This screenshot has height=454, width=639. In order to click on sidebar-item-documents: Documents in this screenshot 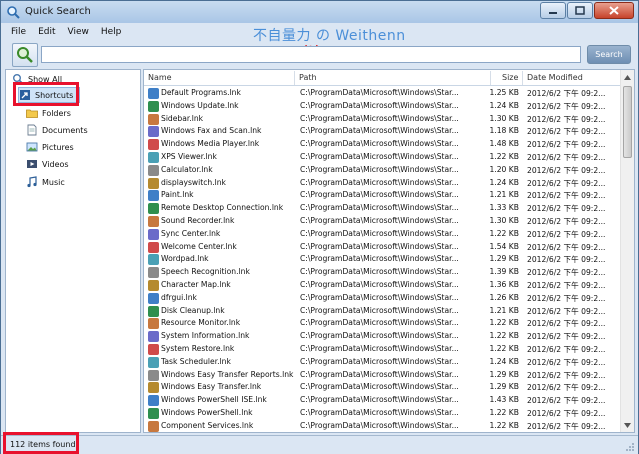, I will do `click(76, 130)`.